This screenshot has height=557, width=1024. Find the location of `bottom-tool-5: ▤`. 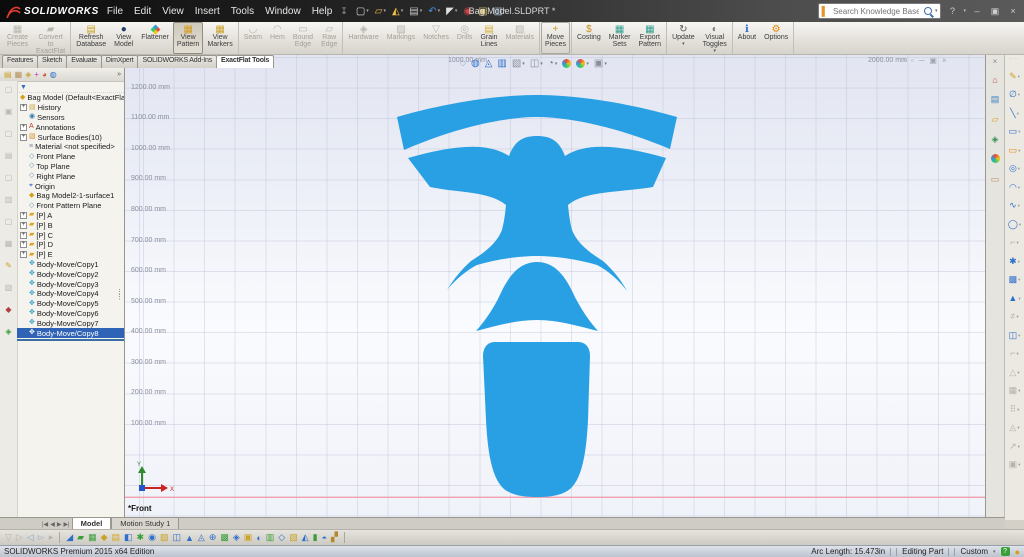

bottom-tool-5: ▤ is located at coordinates (116, 537).